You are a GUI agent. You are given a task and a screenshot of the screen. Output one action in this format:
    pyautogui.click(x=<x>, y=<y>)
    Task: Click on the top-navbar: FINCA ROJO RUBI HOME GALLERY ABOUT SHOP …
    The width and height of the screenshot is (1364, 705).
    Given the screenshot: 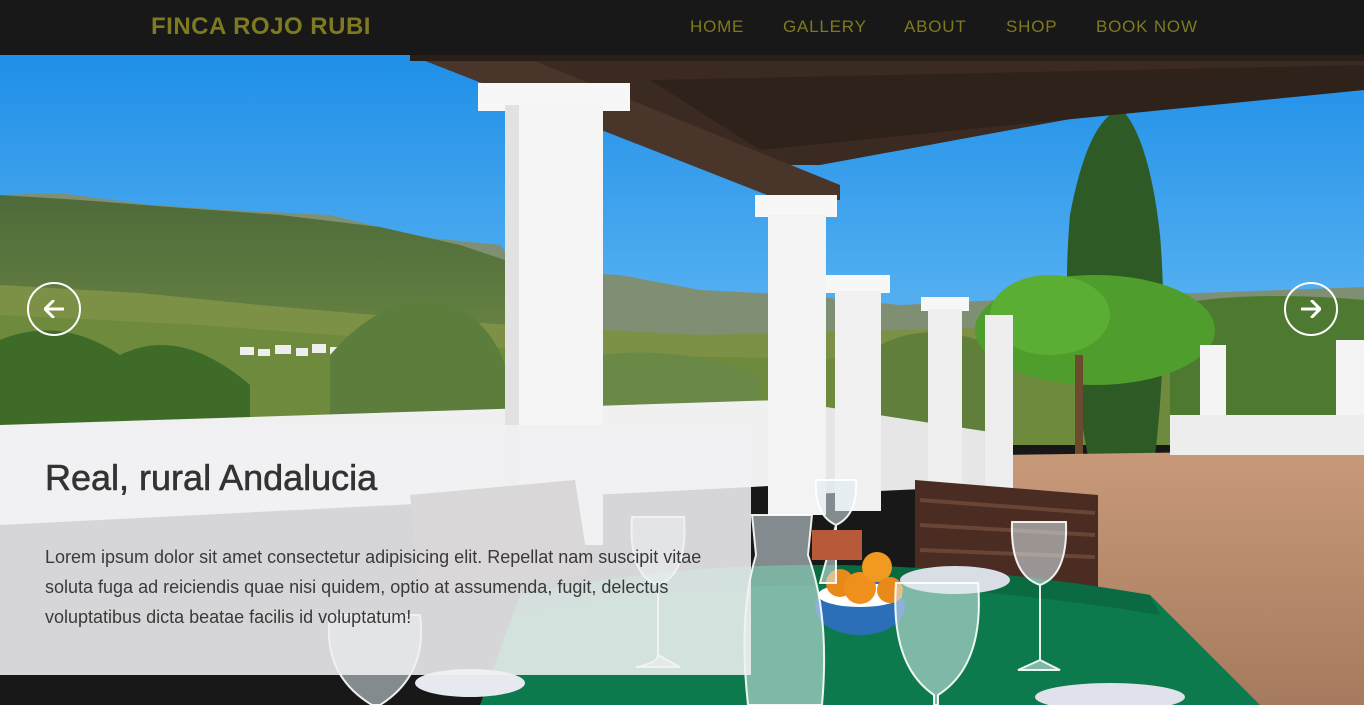 What is the action you would take?
    pyautogui.click(x=682, y=27)
    